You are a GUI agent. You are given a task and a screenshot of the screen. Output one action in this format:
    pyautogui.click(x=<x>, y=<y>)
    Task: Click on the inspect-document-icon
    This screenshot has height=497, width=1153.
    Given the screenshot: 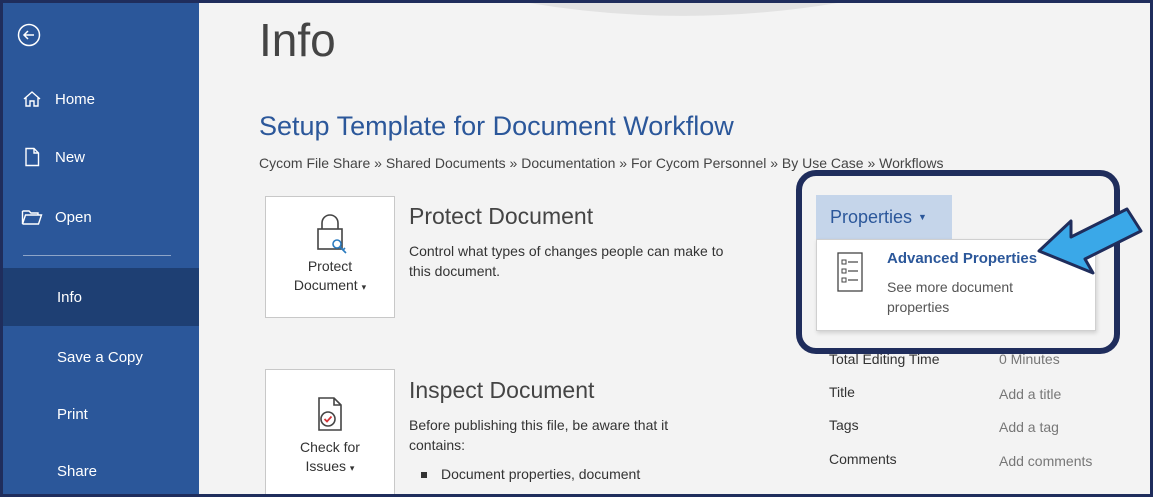 What is the action you would take?
    pyautogui.click(x=330, y=414)
    